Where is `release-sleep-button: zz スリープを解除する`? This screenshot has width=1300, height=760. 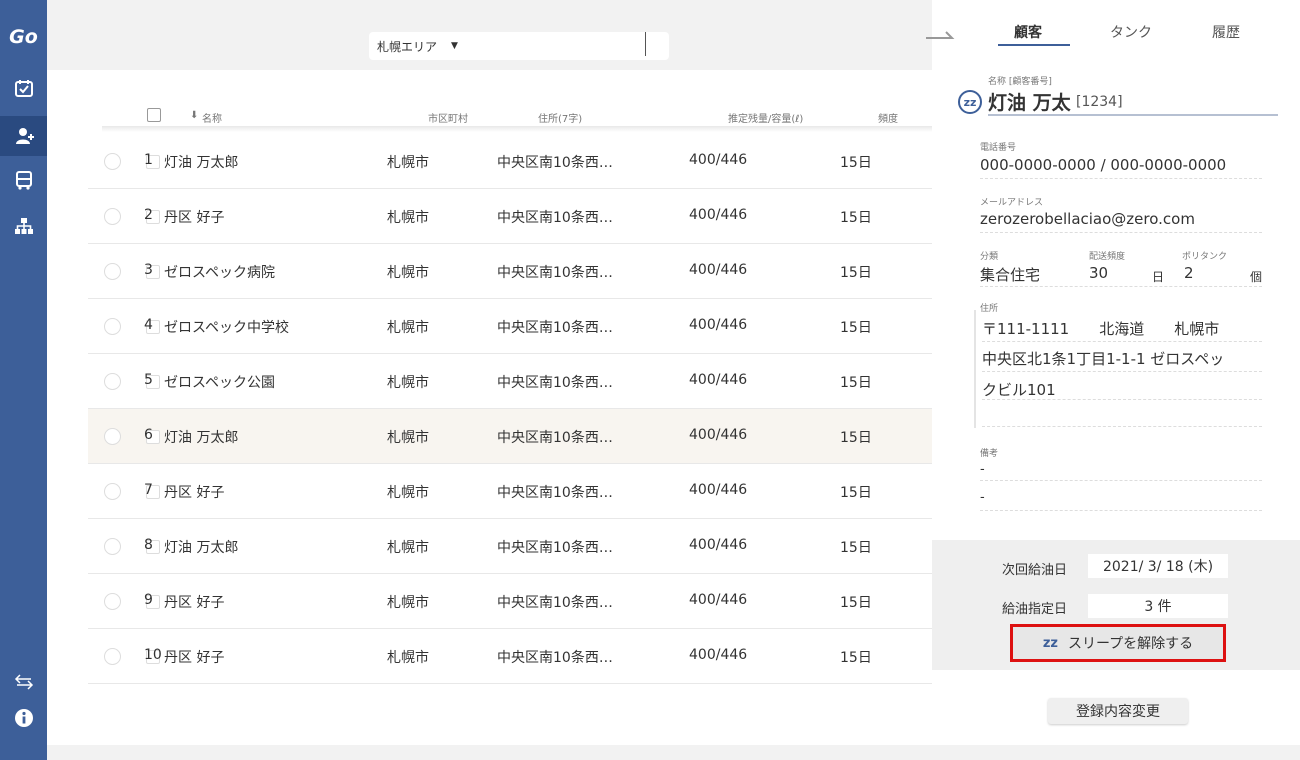 release-sleep-button: zz スリープを解除する is located at coordinates (1118, 643).